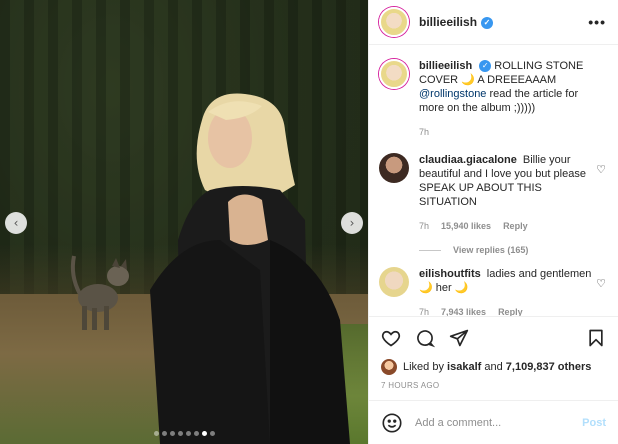 Image resolution: width=618 pixels, height=444 pixels. Describe the element at coordinates (594, 423) in the screenshot. I see `post-comment-button: Post` at that location.